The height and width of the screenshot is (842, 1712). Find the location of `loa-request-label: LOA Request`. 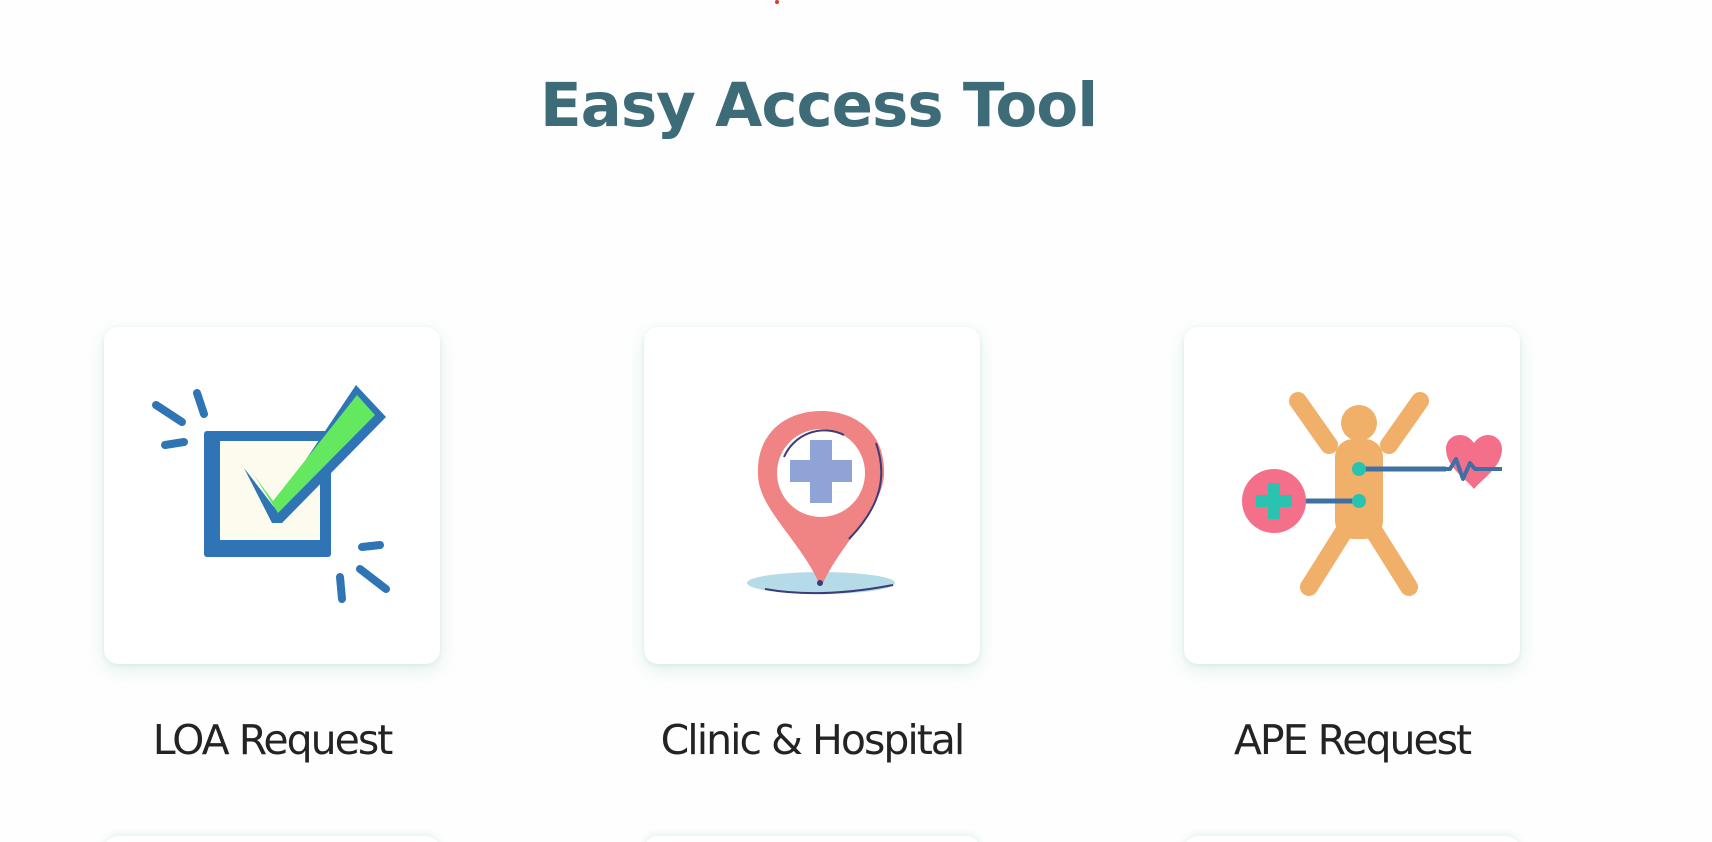

loa-request-label: LOA Request is located at coordinates (272, 740).